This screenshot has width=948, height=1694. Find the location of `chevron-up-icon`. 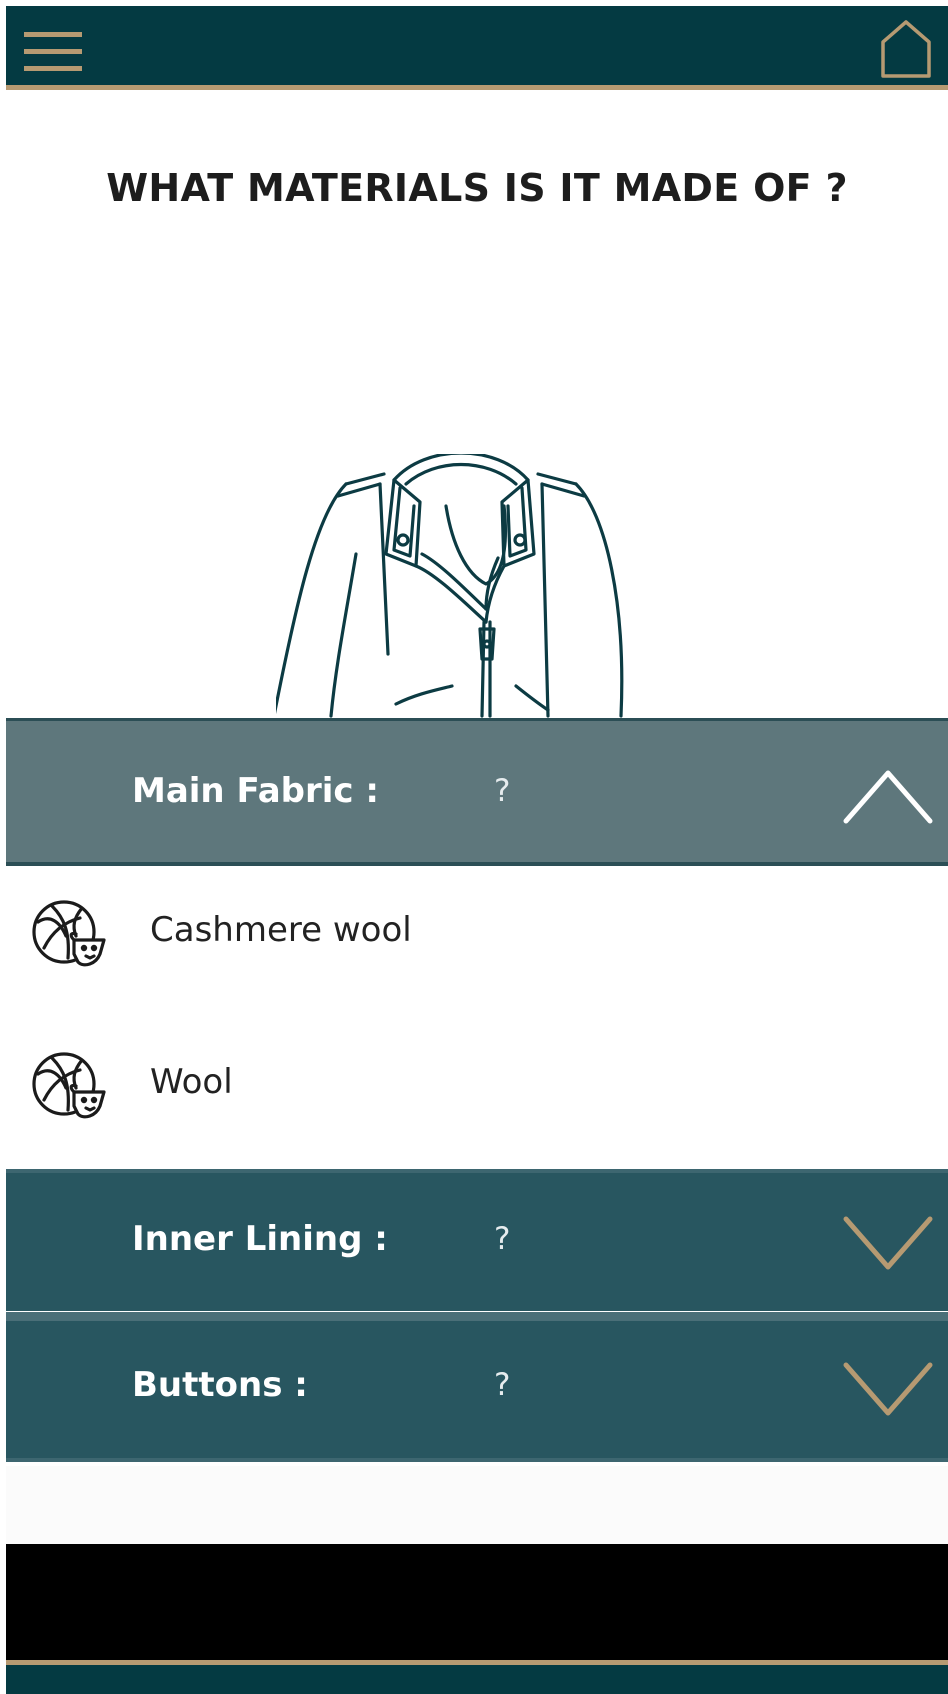

chevron-up-icon is located at coordinates (888, 794).